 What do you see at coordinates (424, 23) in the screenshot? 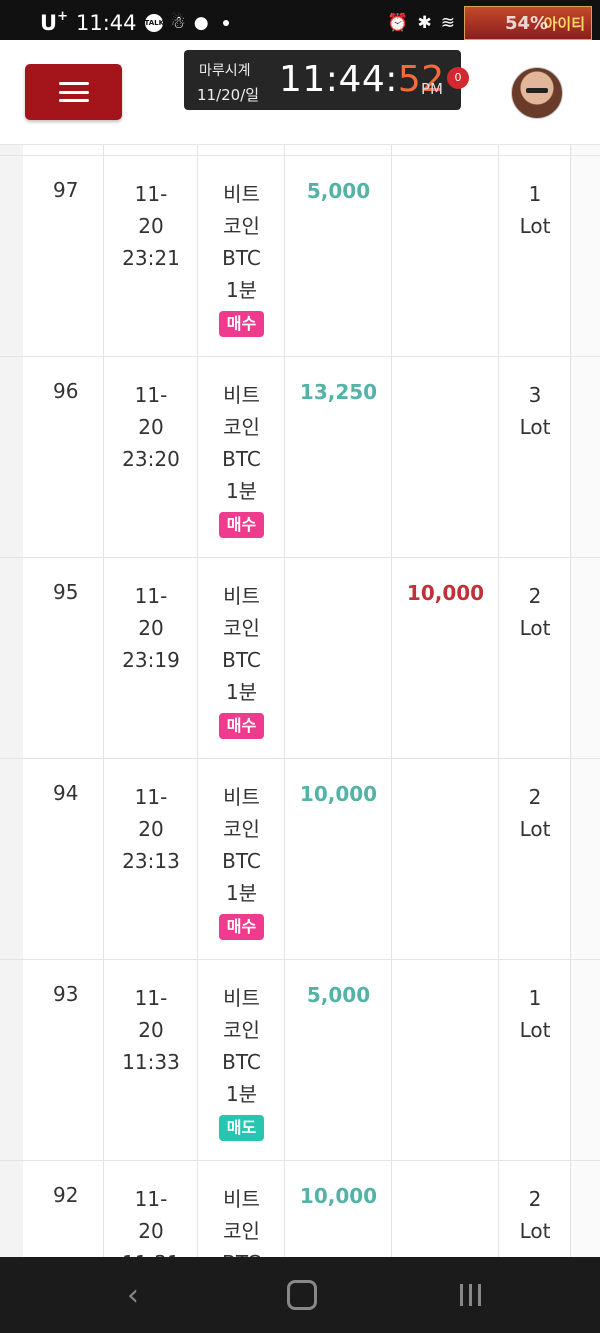
I see `bluetooth-icon: ✱` at bounding box center [424, 23].